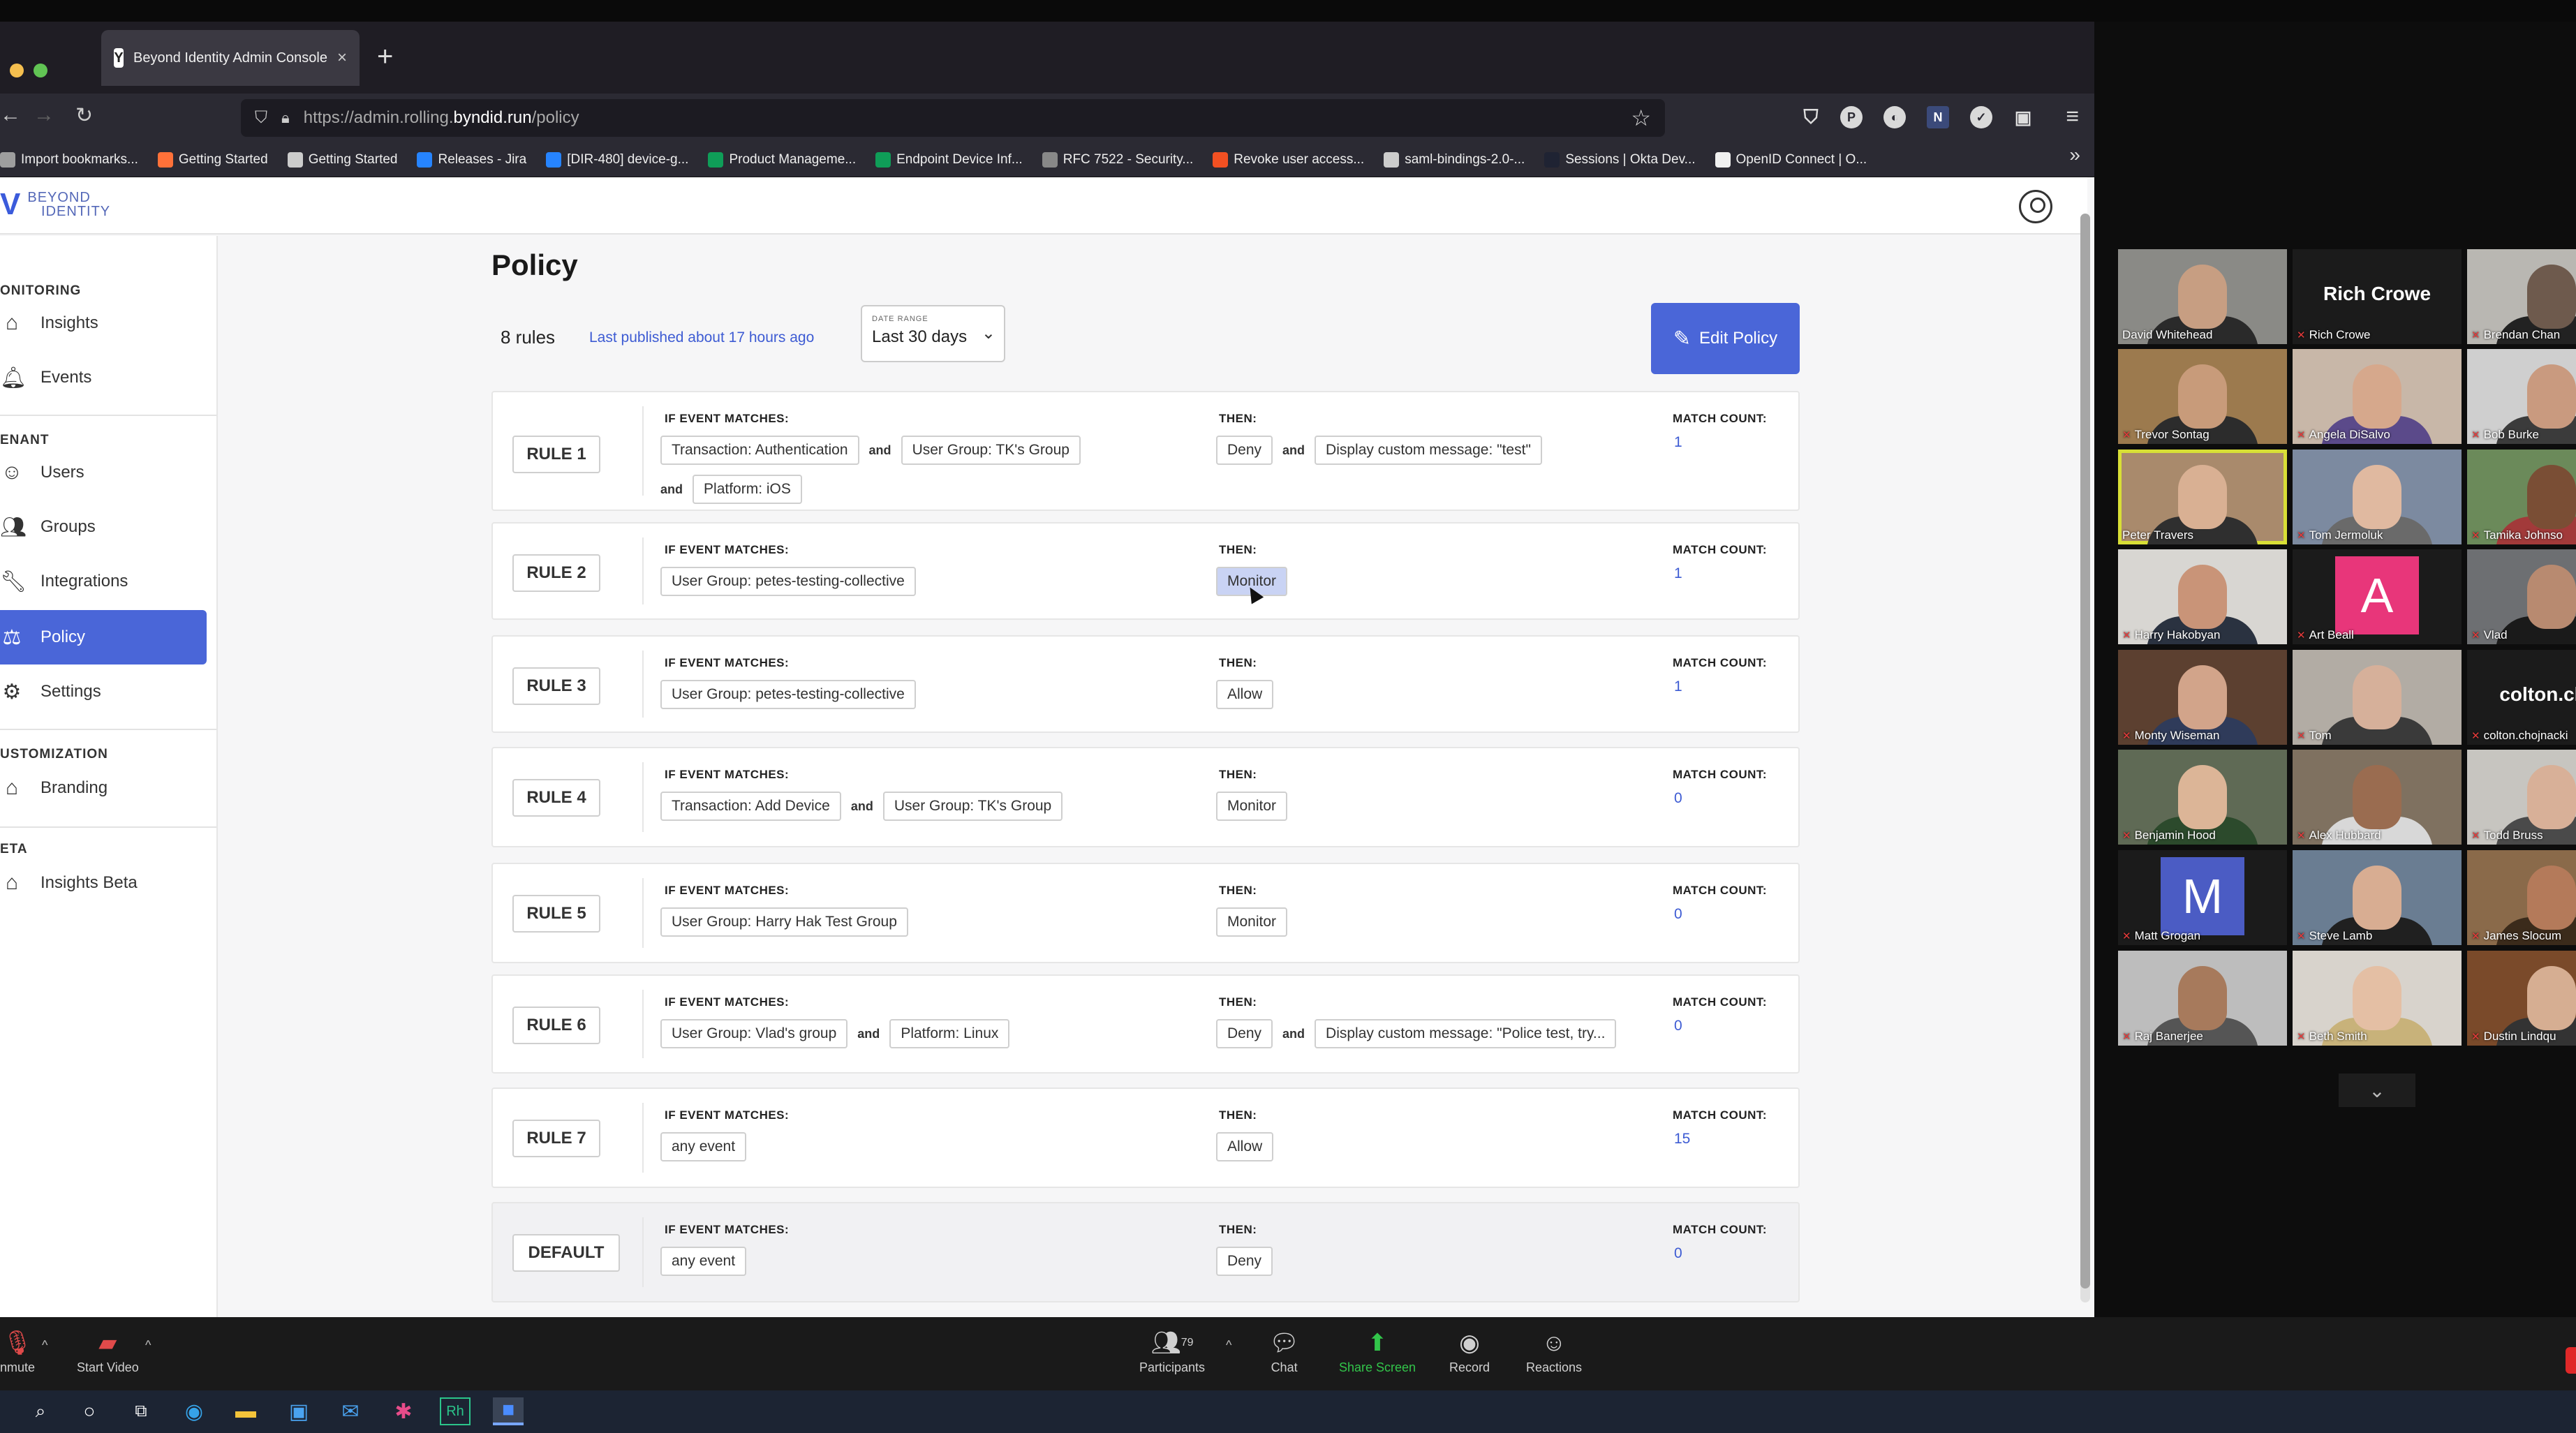 This screenshot has width=2576, height=1433. What do you see at coordinates (103, 472) in the screenshot?
I see `sidebar-item-users: ☺︎ Users` at bounding box center [103, 472].